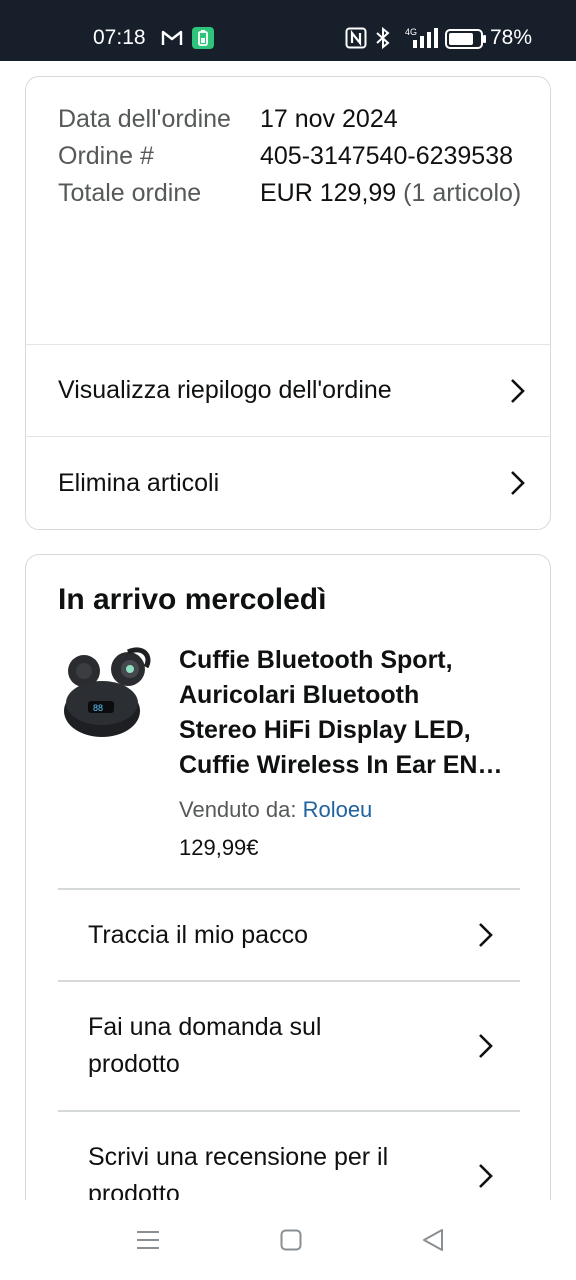 The image size is (576, 1280). I want to click on order-total-label: Totale ordine, so click(130, 193).